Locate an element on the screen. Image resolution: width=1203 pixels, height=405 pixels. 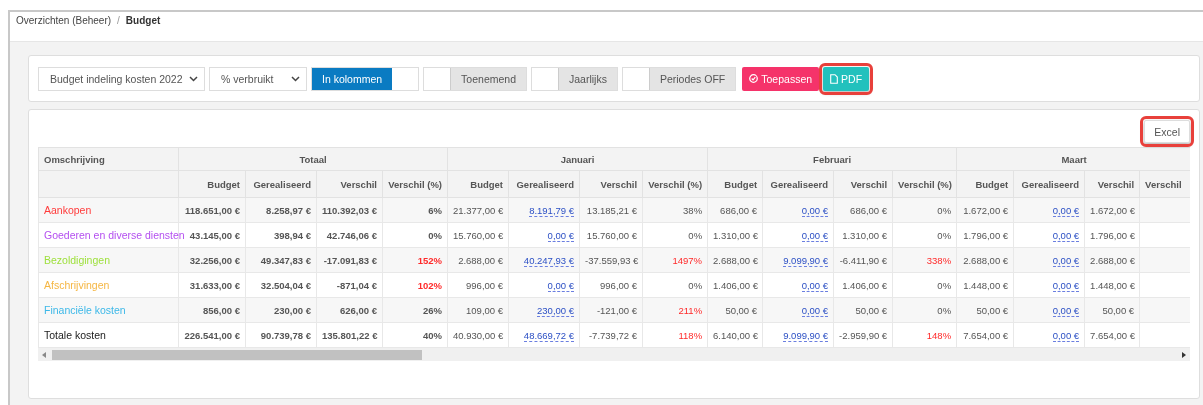
document-icon is located at coordinates (834, 78).